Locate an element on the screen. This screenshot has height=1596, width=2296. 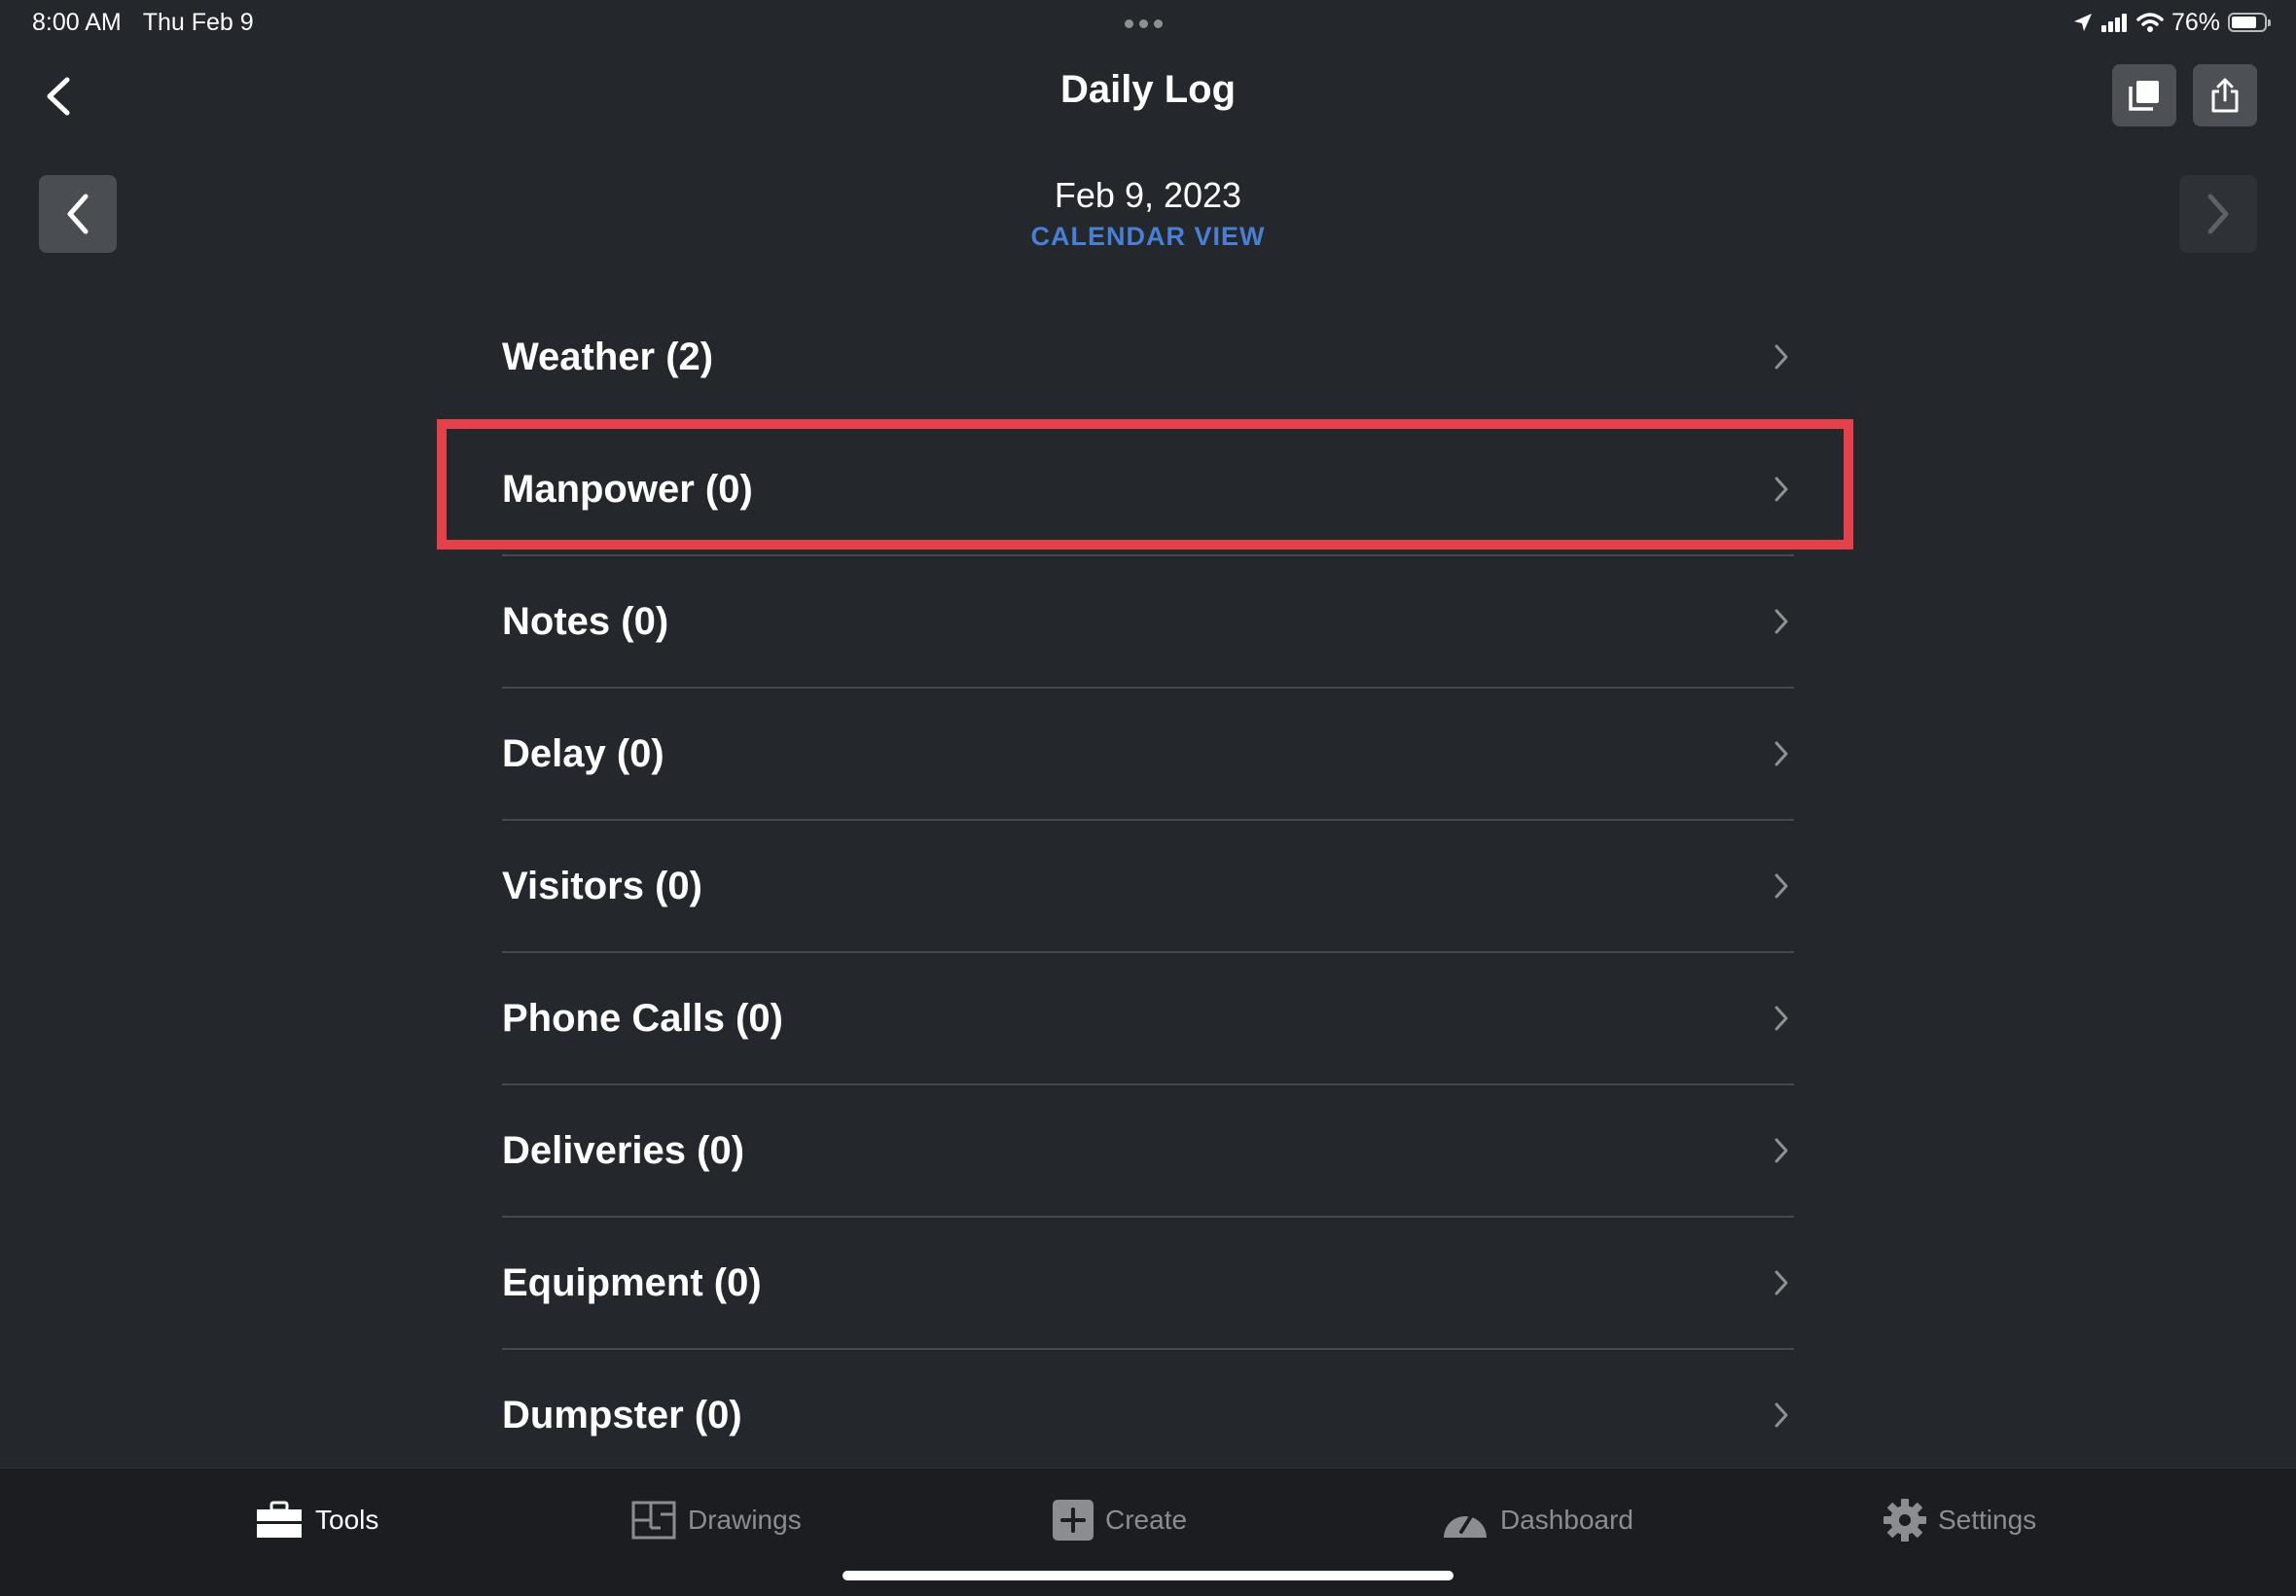
tab-dashboard: Dashboard is located at coordinates (1537, 1520).